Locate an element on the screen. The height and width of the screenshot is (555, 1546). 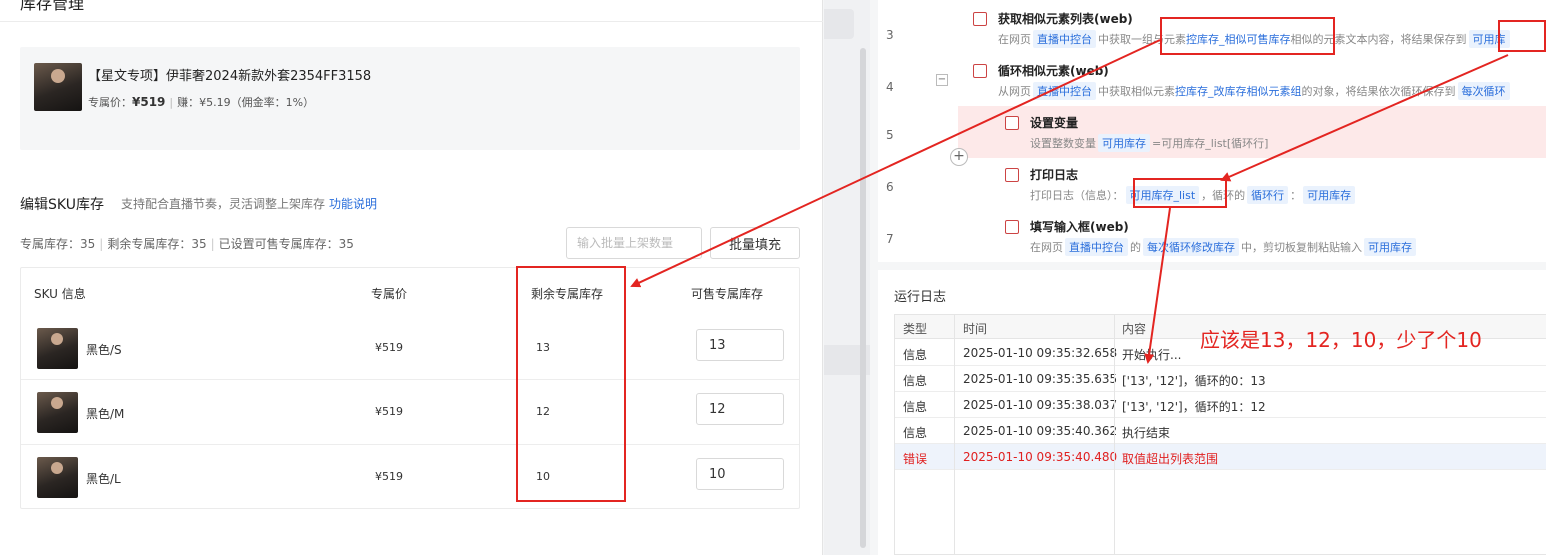
desc-text: 中获取相似元素 is located at coordinates (1136, 91).